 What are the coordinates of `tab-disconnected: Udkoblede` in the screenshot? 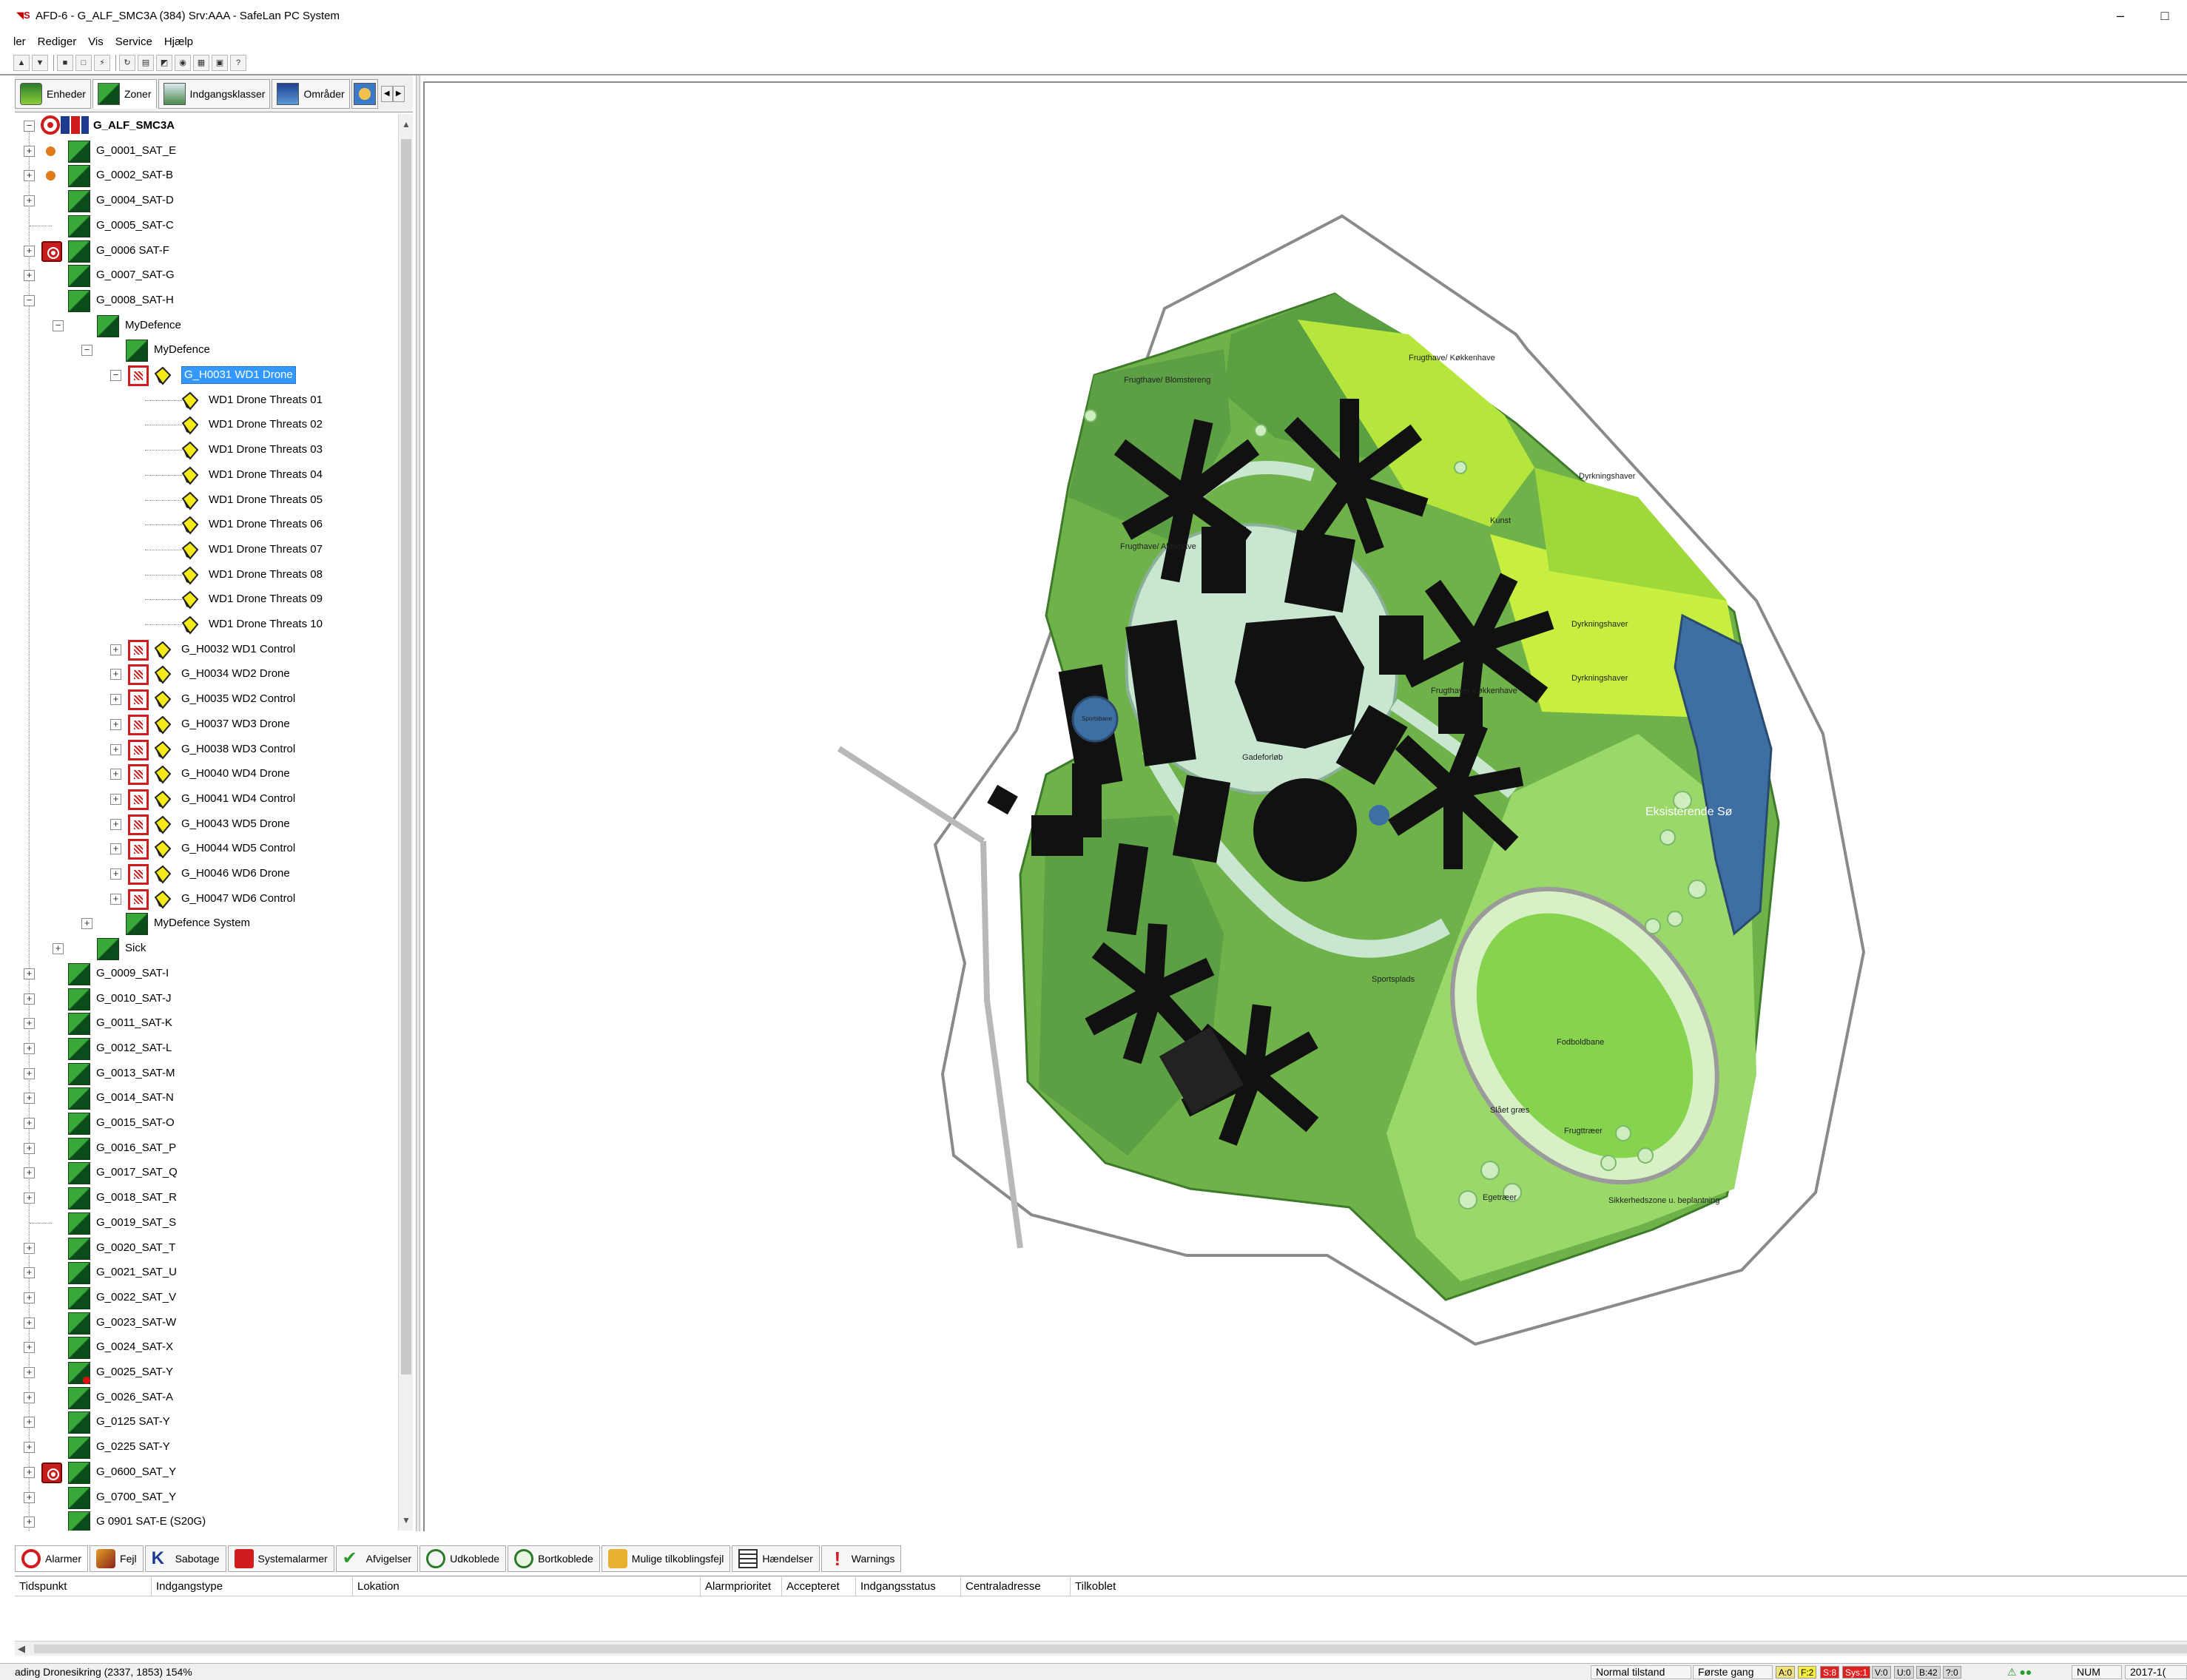 It's located at (463, 1559).